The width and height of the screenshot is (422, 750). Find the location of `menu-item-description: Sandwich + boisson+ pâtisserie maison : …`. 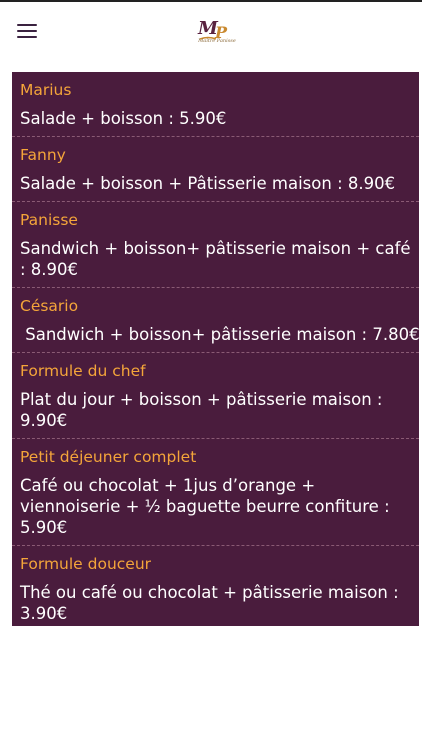

menu-item-description: Sandwich + boisson+ pâtisserie maison : … is located at coordinates (220, 334).